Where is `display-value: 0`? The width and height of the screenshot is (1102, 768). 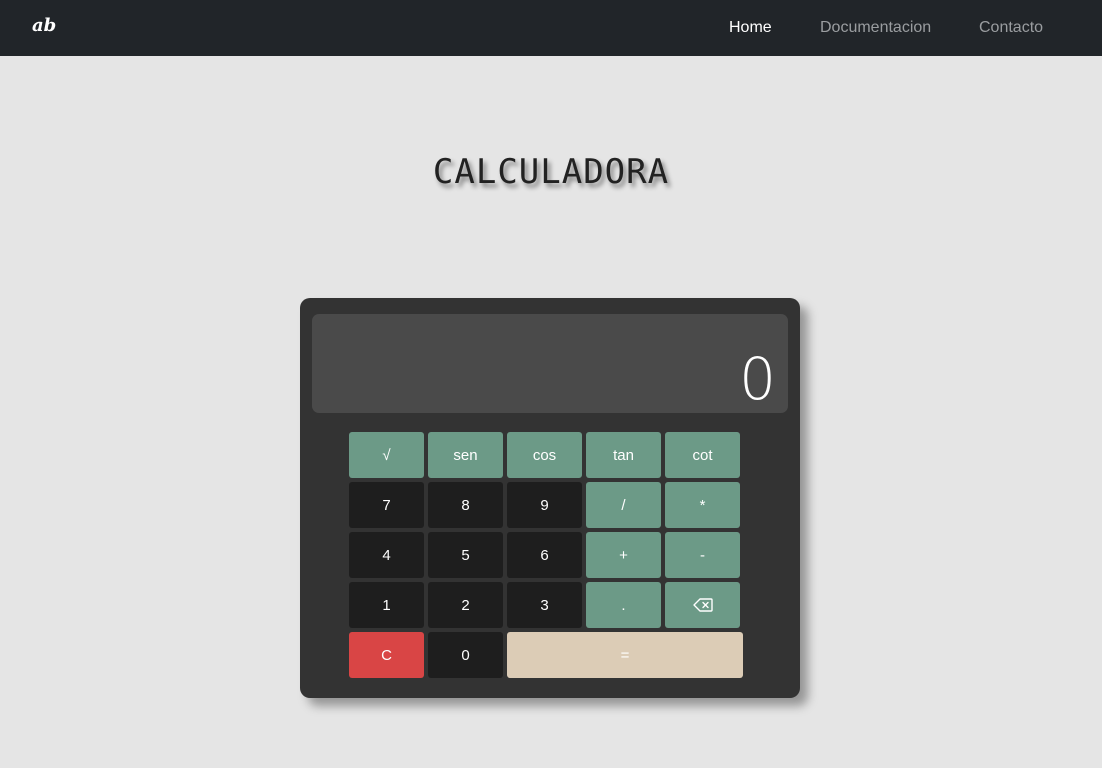
display-value: 0 is located at coordinates (757, 379).